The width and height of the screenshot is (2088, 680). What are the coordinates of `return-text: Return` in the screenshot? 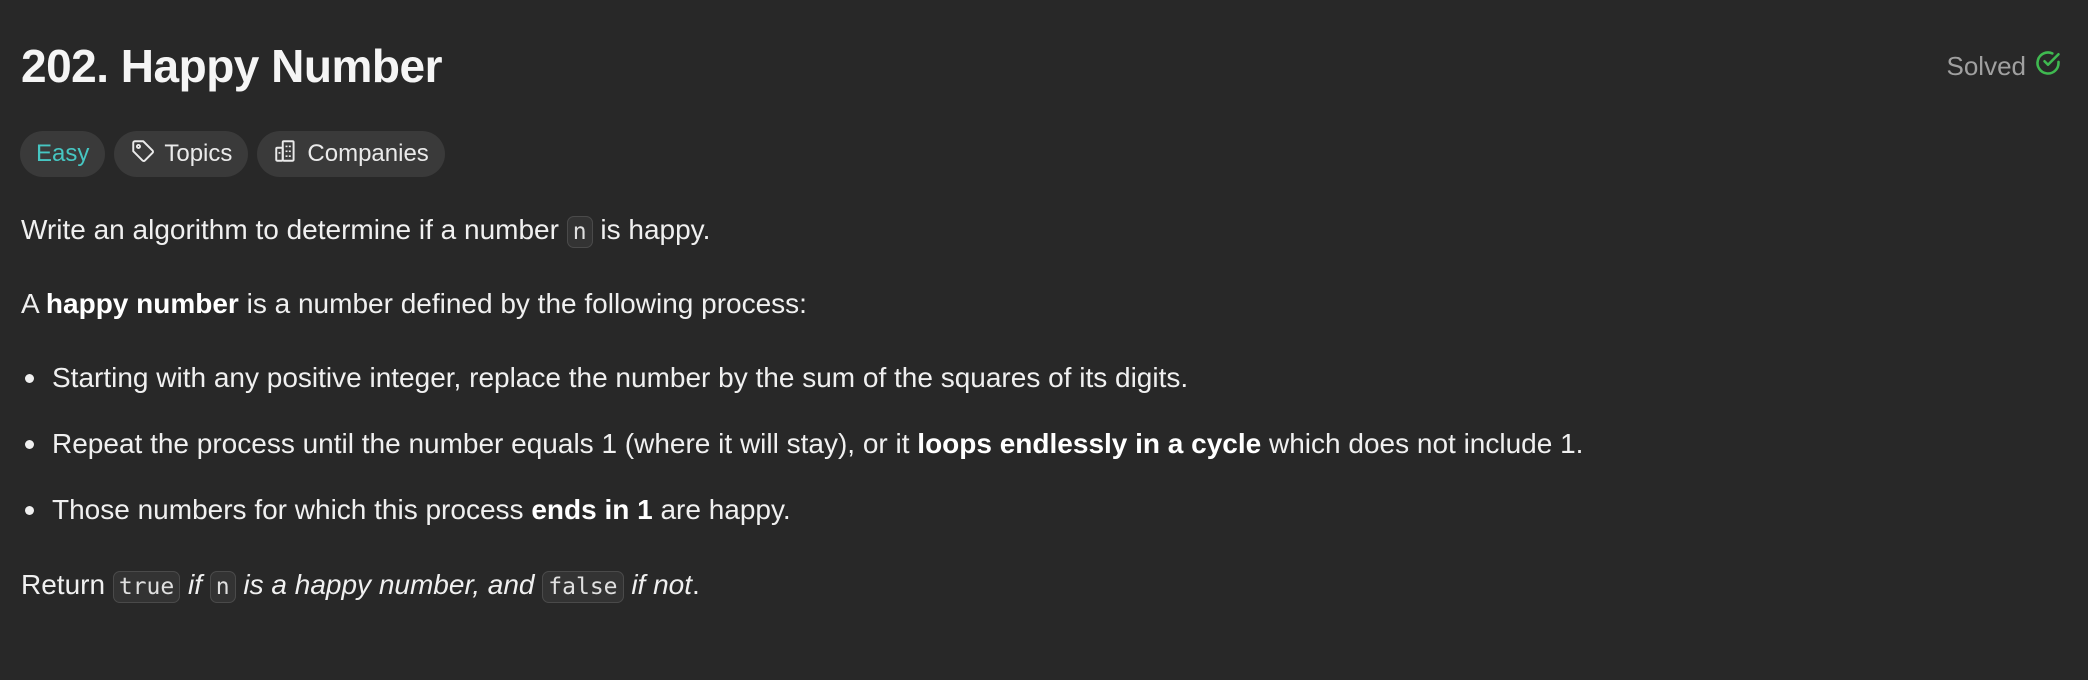 It's located at (67, 584).